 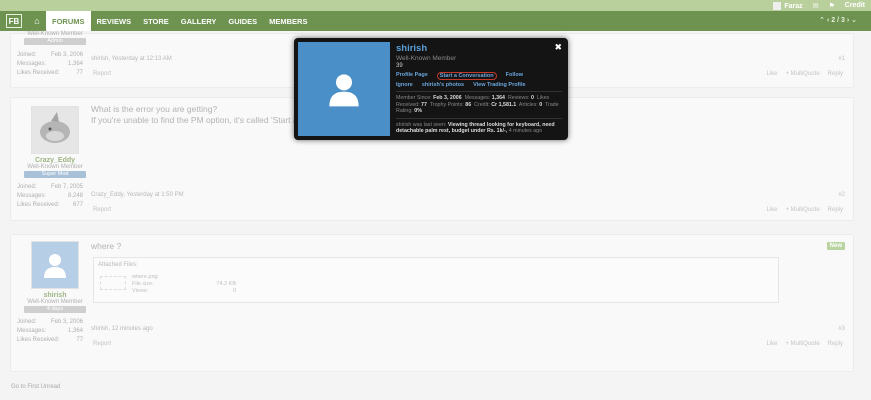 I want to click on nav-guides: GUIDES, so click(x=242, y=21).